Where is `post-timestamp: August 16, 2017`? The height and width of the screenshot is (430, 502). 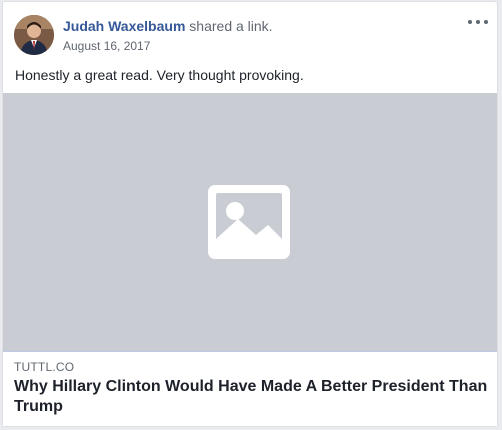
post-timestamp: August 16, 2017 is located at coordinates (106, 46).